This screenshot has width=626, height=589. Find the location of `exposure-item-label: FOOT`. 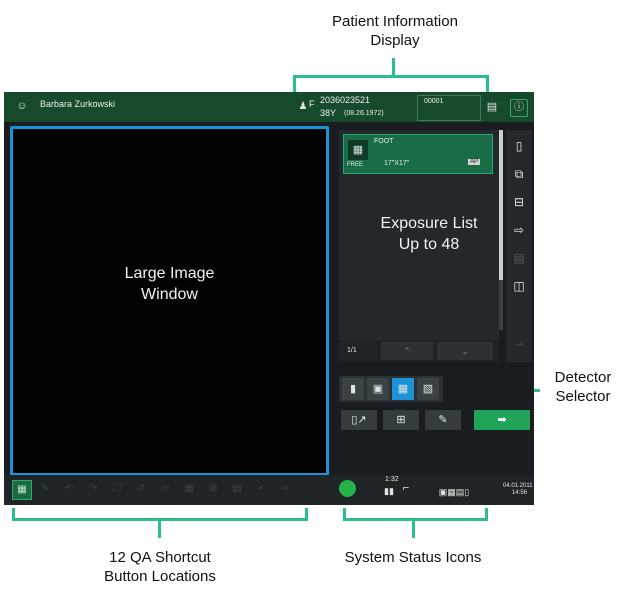

exposure-item-label: FOOT is located at coordinates (384, 141).